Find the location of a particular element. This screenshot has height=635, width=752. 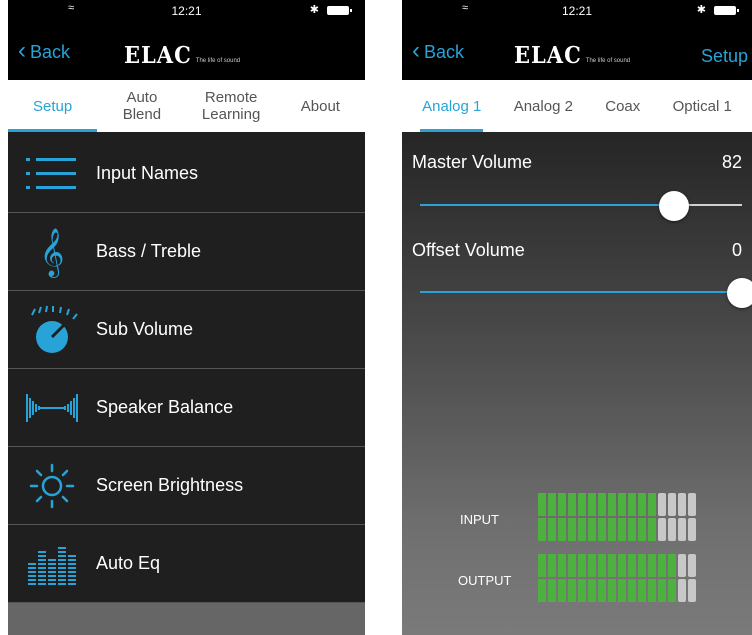

menu-item-sub-volume: Sub Volume is located at coordinates (186, 330).